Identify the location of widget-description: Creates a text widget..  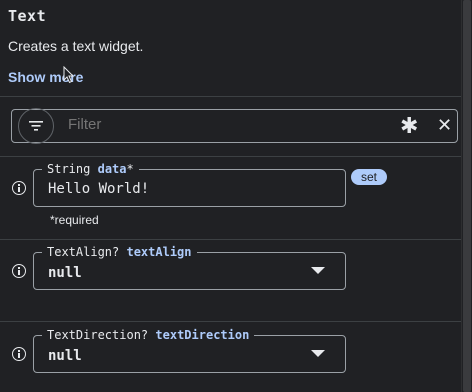
(76, 46).